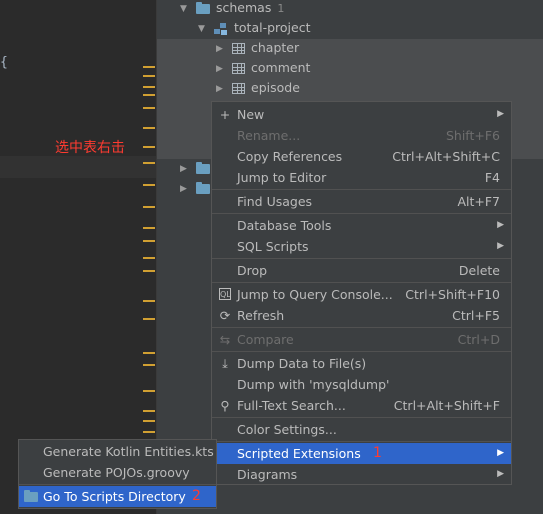  Describe the element at coordinates (361, 135) in the screenshot. I see `menu-item-rename: Rename... Shift+F6` at that location.